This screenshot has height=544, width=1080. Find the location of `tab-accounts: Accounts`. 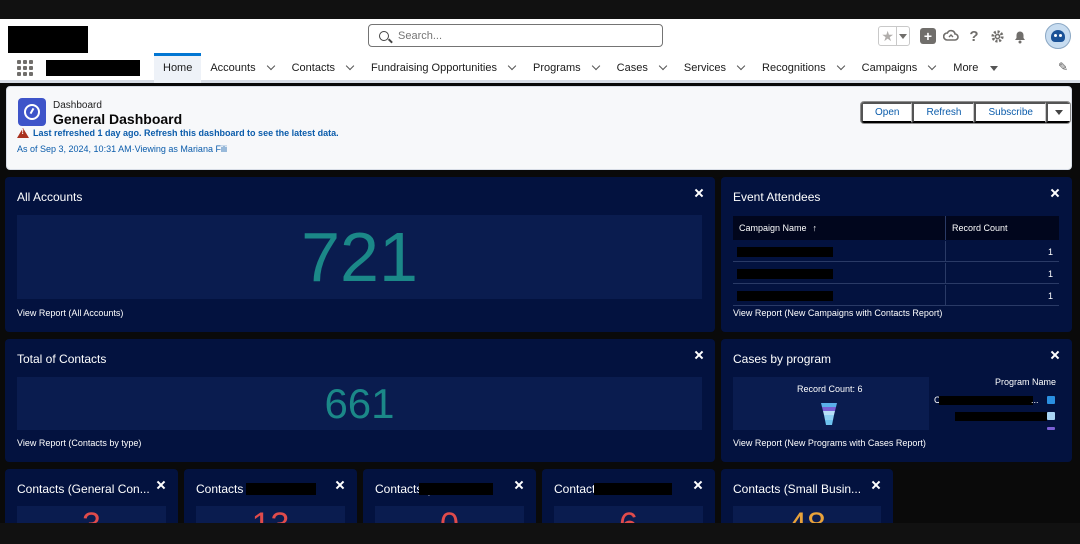

tab-accounts: Accounts is located at coordinates (241, 68).